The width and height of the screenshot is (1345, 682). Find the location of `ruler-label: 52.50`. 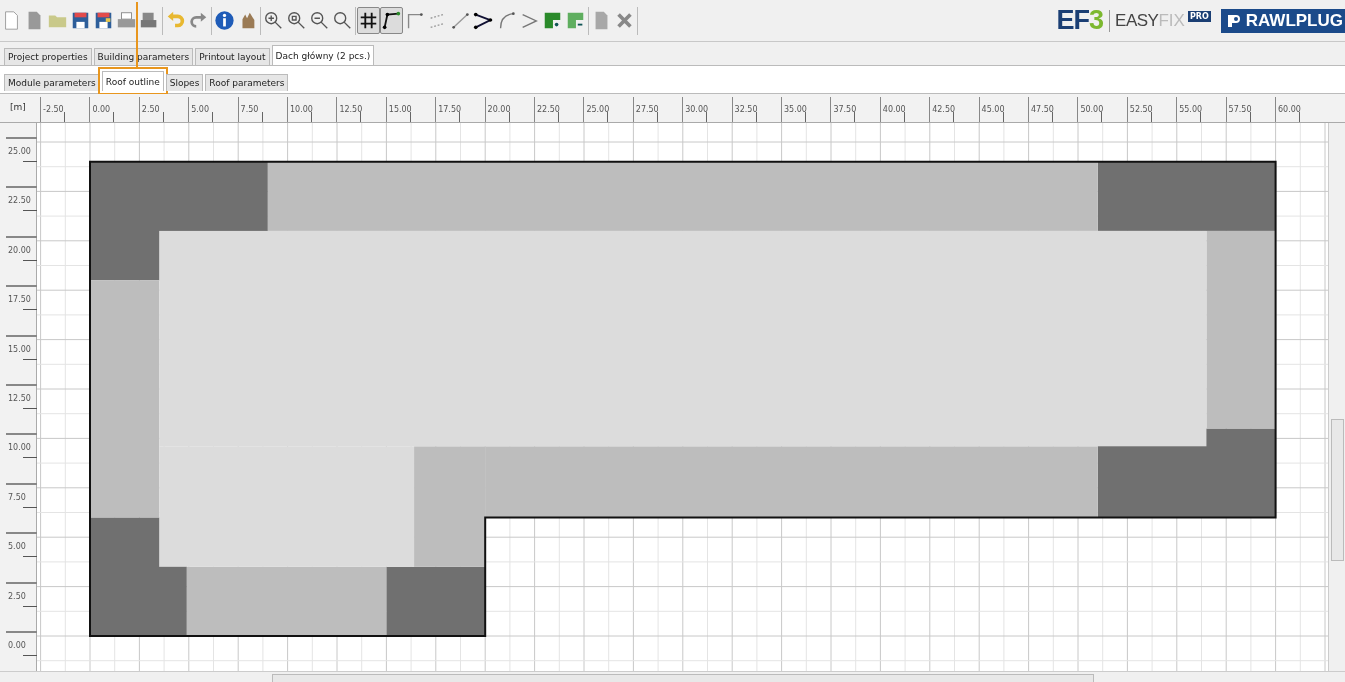

ruler-label: 52.50 is located at coordinates (1141, 109).